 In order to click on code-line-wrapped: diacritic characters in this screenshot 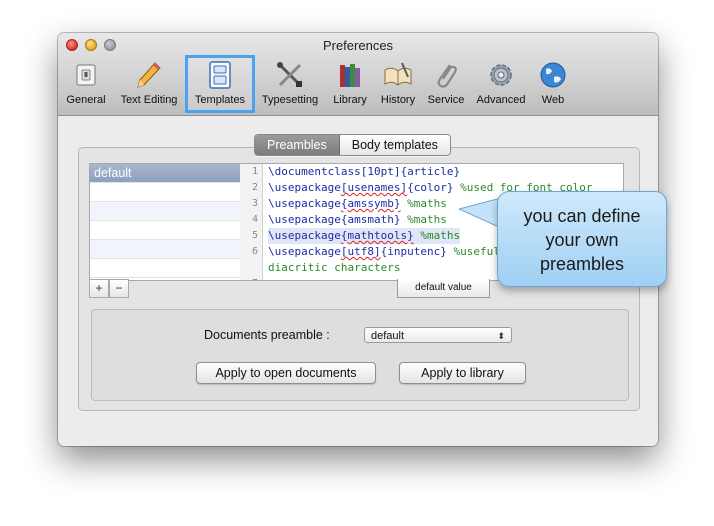, I will do `click(334, 268)`.